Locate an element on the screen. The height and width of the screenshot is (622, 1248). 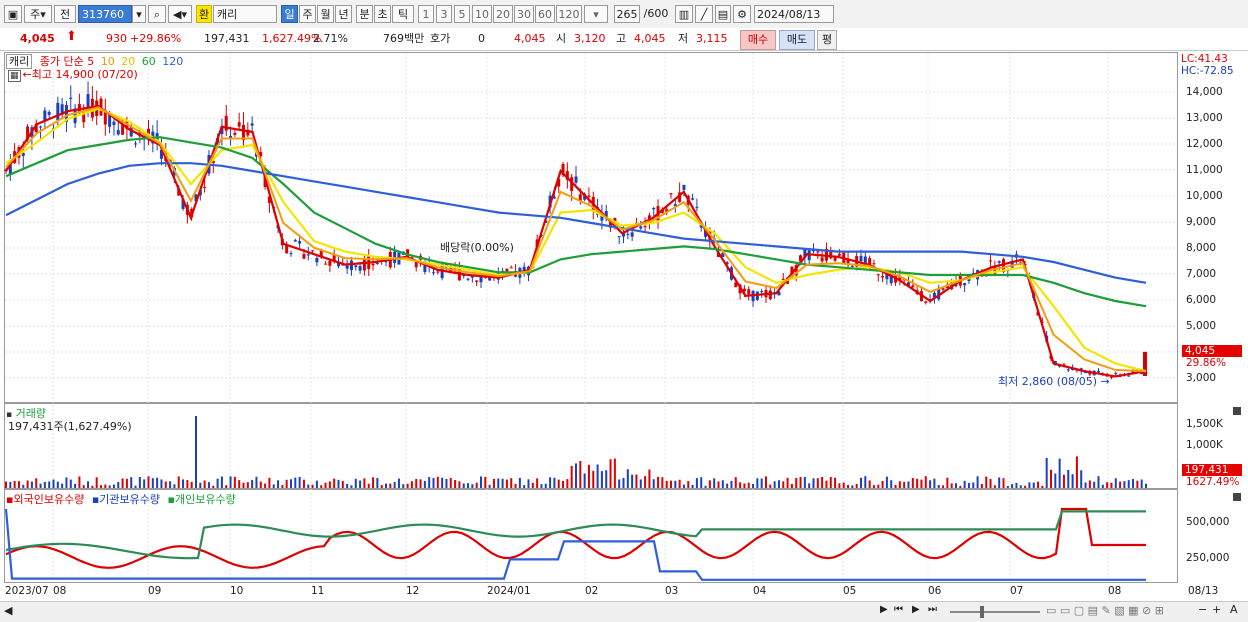
x-tick: 2023/07 is located at coordinates (27, 591).